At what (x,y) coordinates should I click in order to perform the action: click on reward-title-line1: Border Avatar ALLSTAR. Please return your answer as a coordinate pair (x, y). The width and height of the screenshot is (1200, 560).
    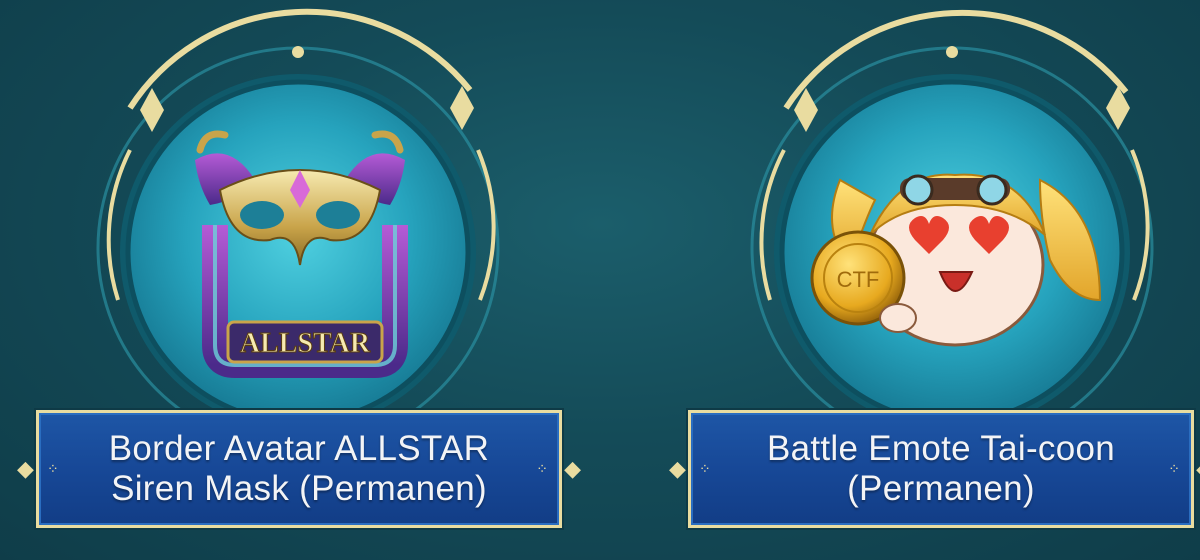
    Looking at the image, I should click on (299, 448).